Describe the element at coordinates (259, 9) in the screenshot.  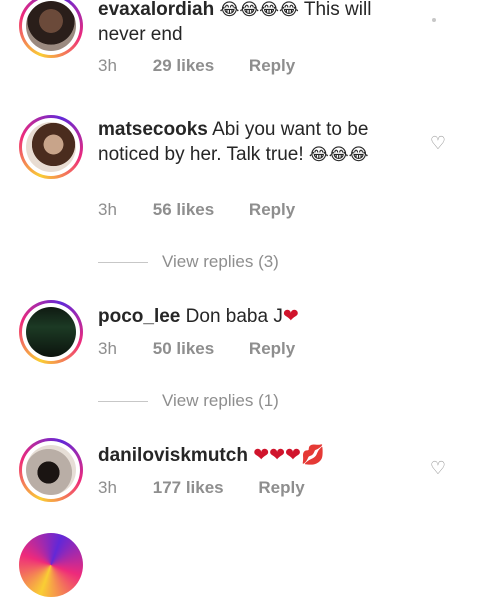
I see `laughing-emoji: 😂😂😂😂` at that location.